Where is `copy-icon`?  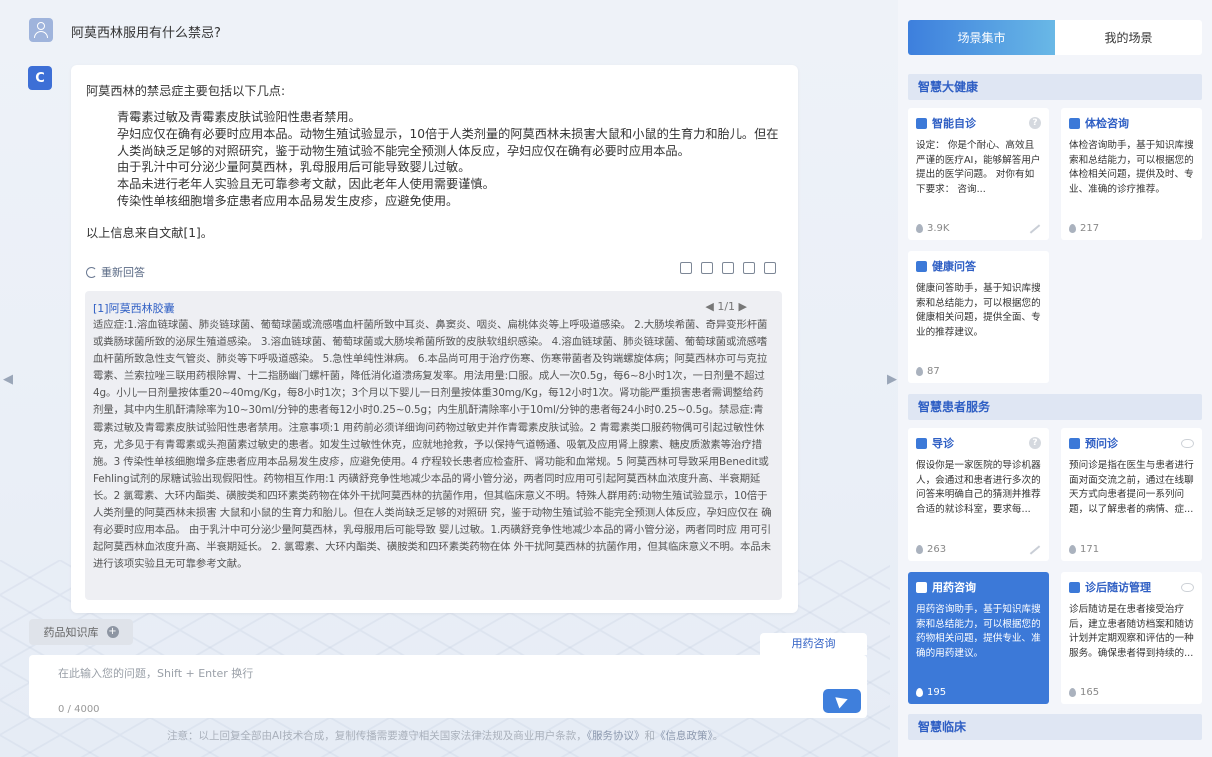
copy-icon is located at coordinates (728, 268).